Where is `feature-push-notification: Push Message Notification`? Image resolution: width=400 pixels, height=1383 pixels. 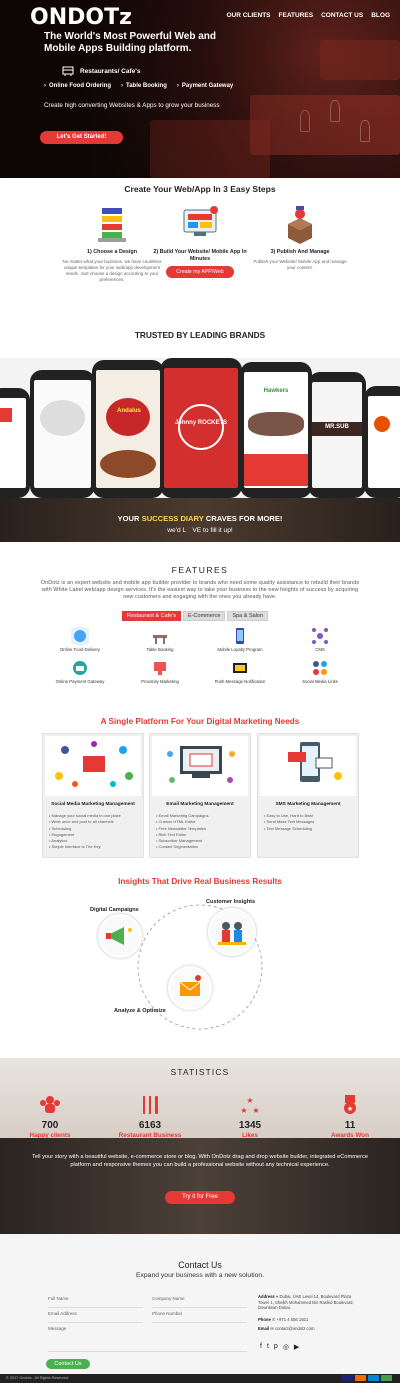 feature-push-notification: Push Message Notification is located at coordinates (240, 672).